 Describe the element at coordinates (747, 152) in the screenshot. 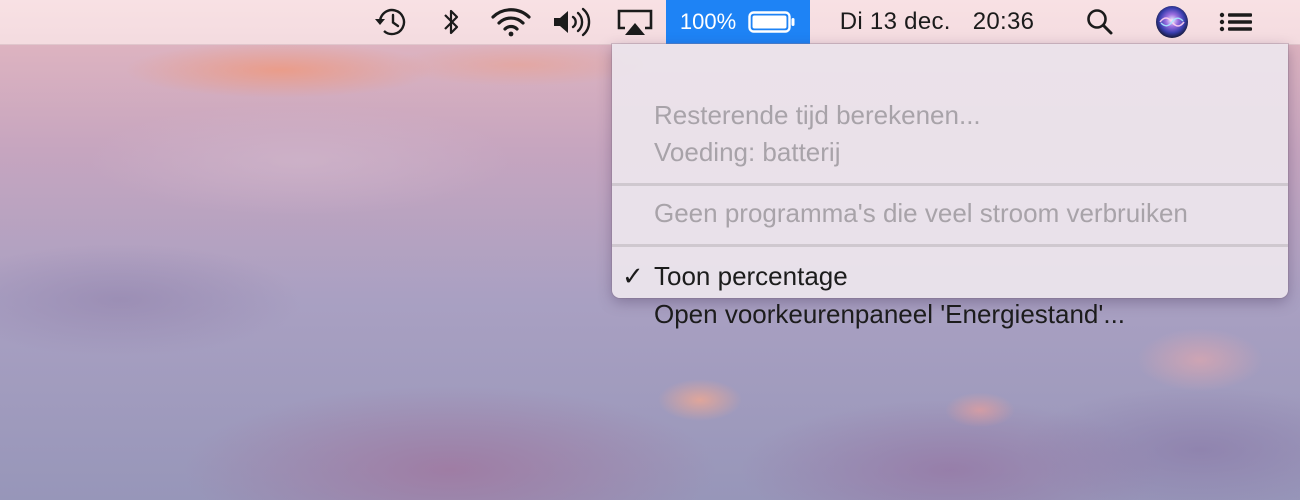

I see `power-source-item: Voeding: batterij` at that location.